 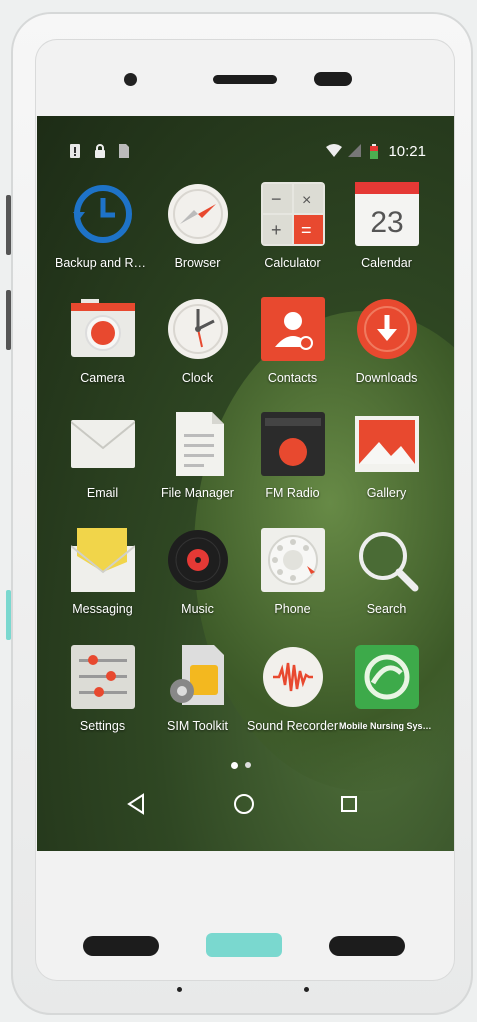 I want to click on app-label: Downloads, so click(x=386, y=378).